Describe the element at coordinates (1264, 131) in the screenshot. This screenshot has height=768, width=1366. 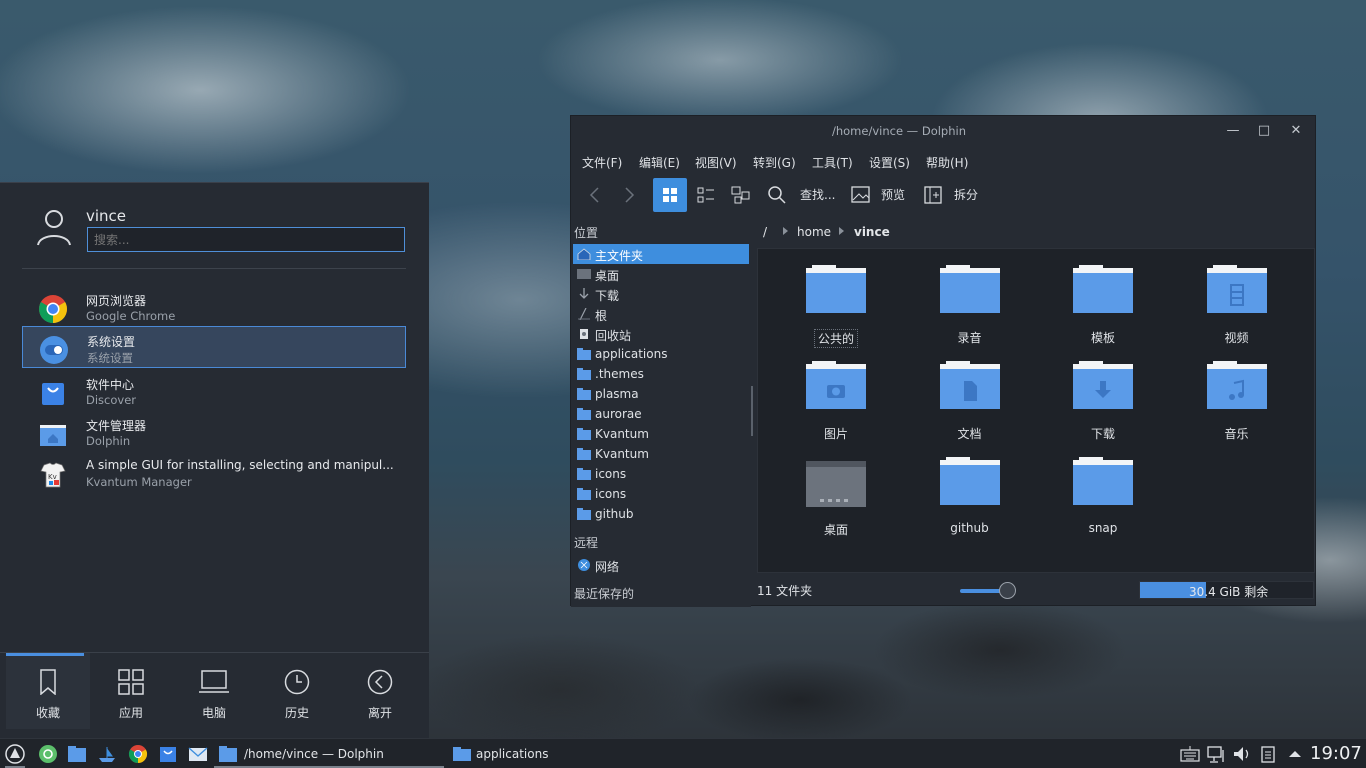
I see `maximize-button: □` at that location.